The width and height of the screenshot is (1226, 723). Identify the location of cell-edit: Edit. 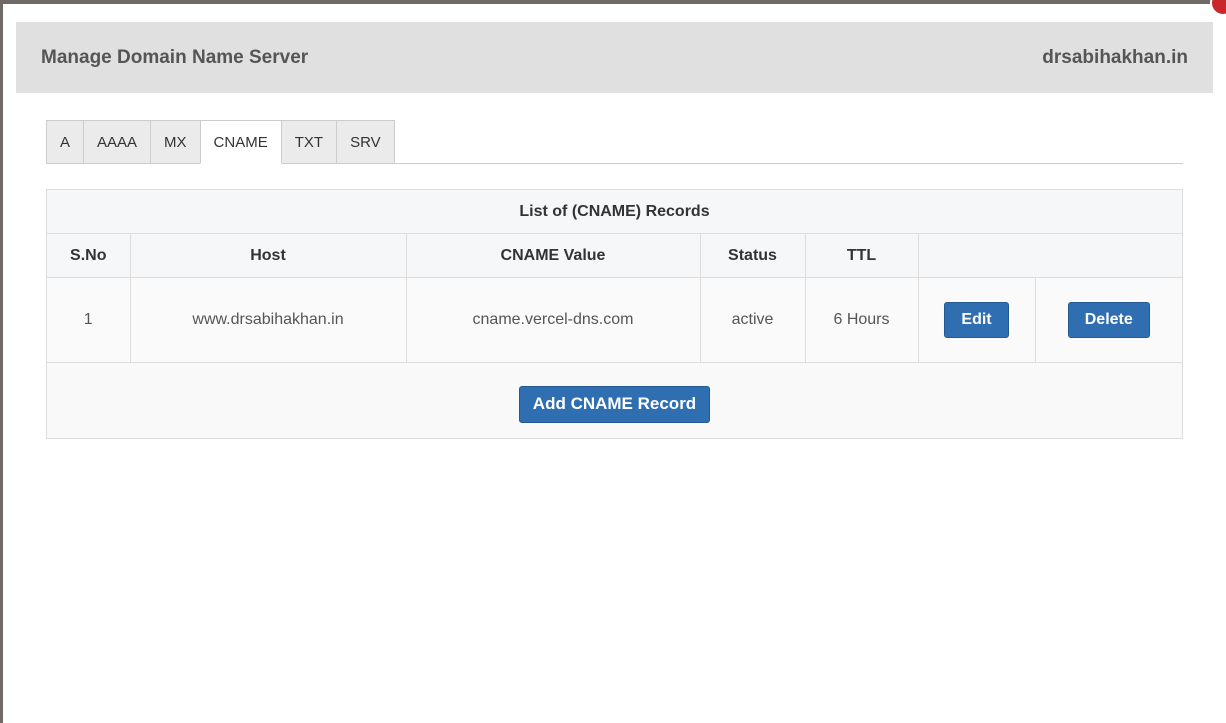
(976, 320).